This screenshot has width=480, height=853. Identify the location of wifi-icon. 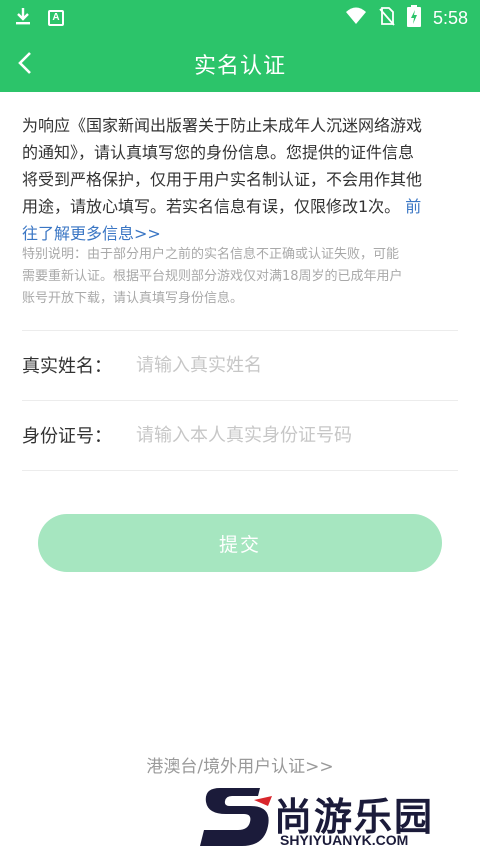
(356, 18).